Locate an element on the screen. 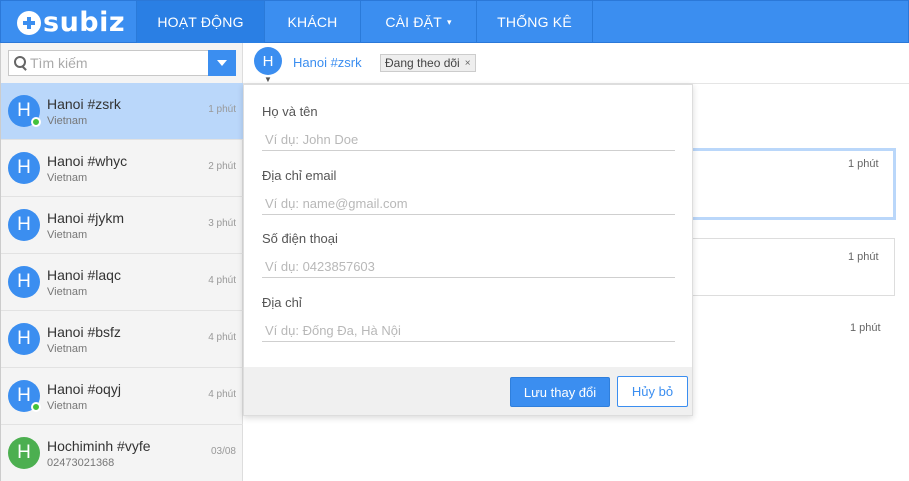 The image size is (909, 481). nav-settings-label: CÀI ĐẶT is located at coordinates (413, 22).